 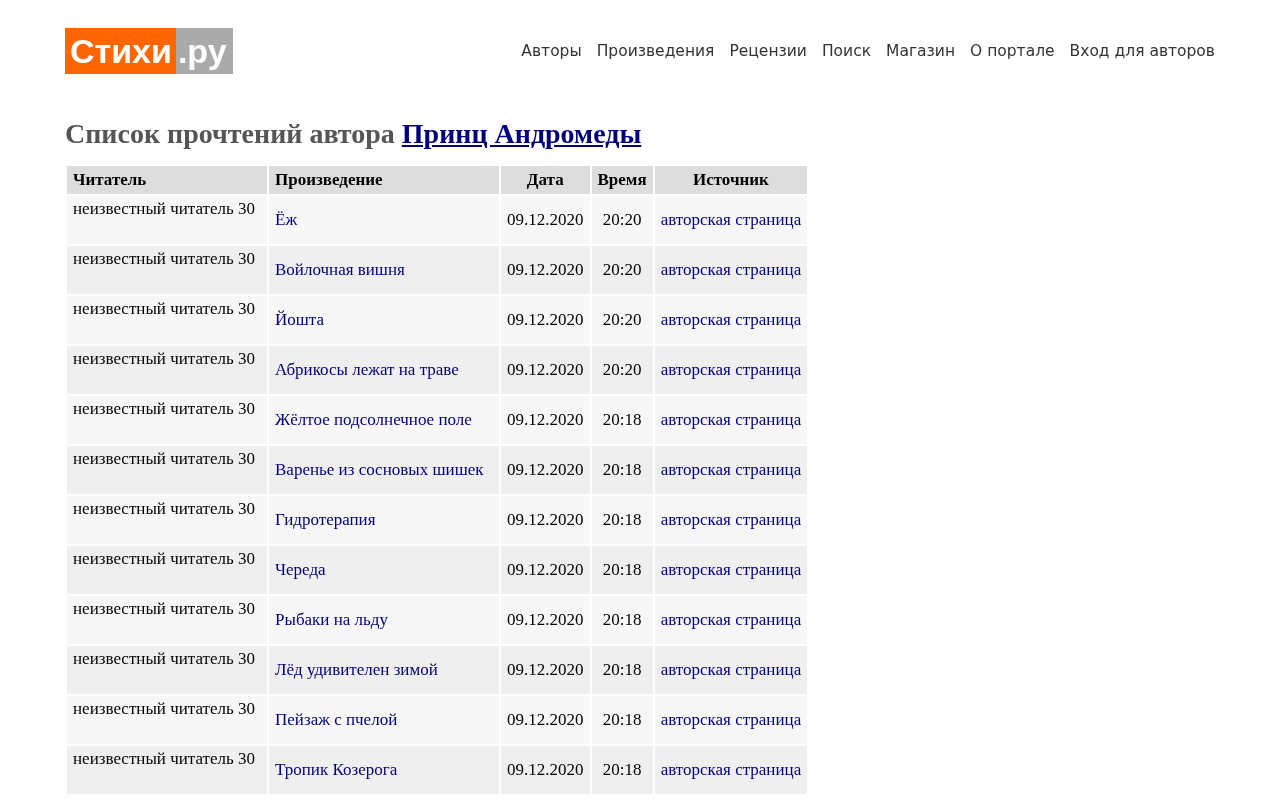 I want to click on nav-link: Поиск, so click(x=846, y=51).